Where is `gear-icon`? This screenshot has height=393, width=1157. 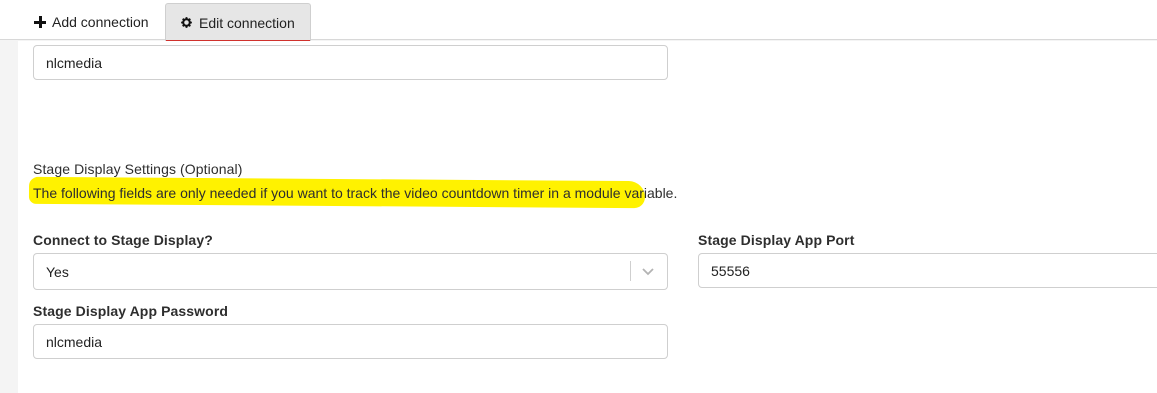
gear-icon is located at coordinates (186, 22).